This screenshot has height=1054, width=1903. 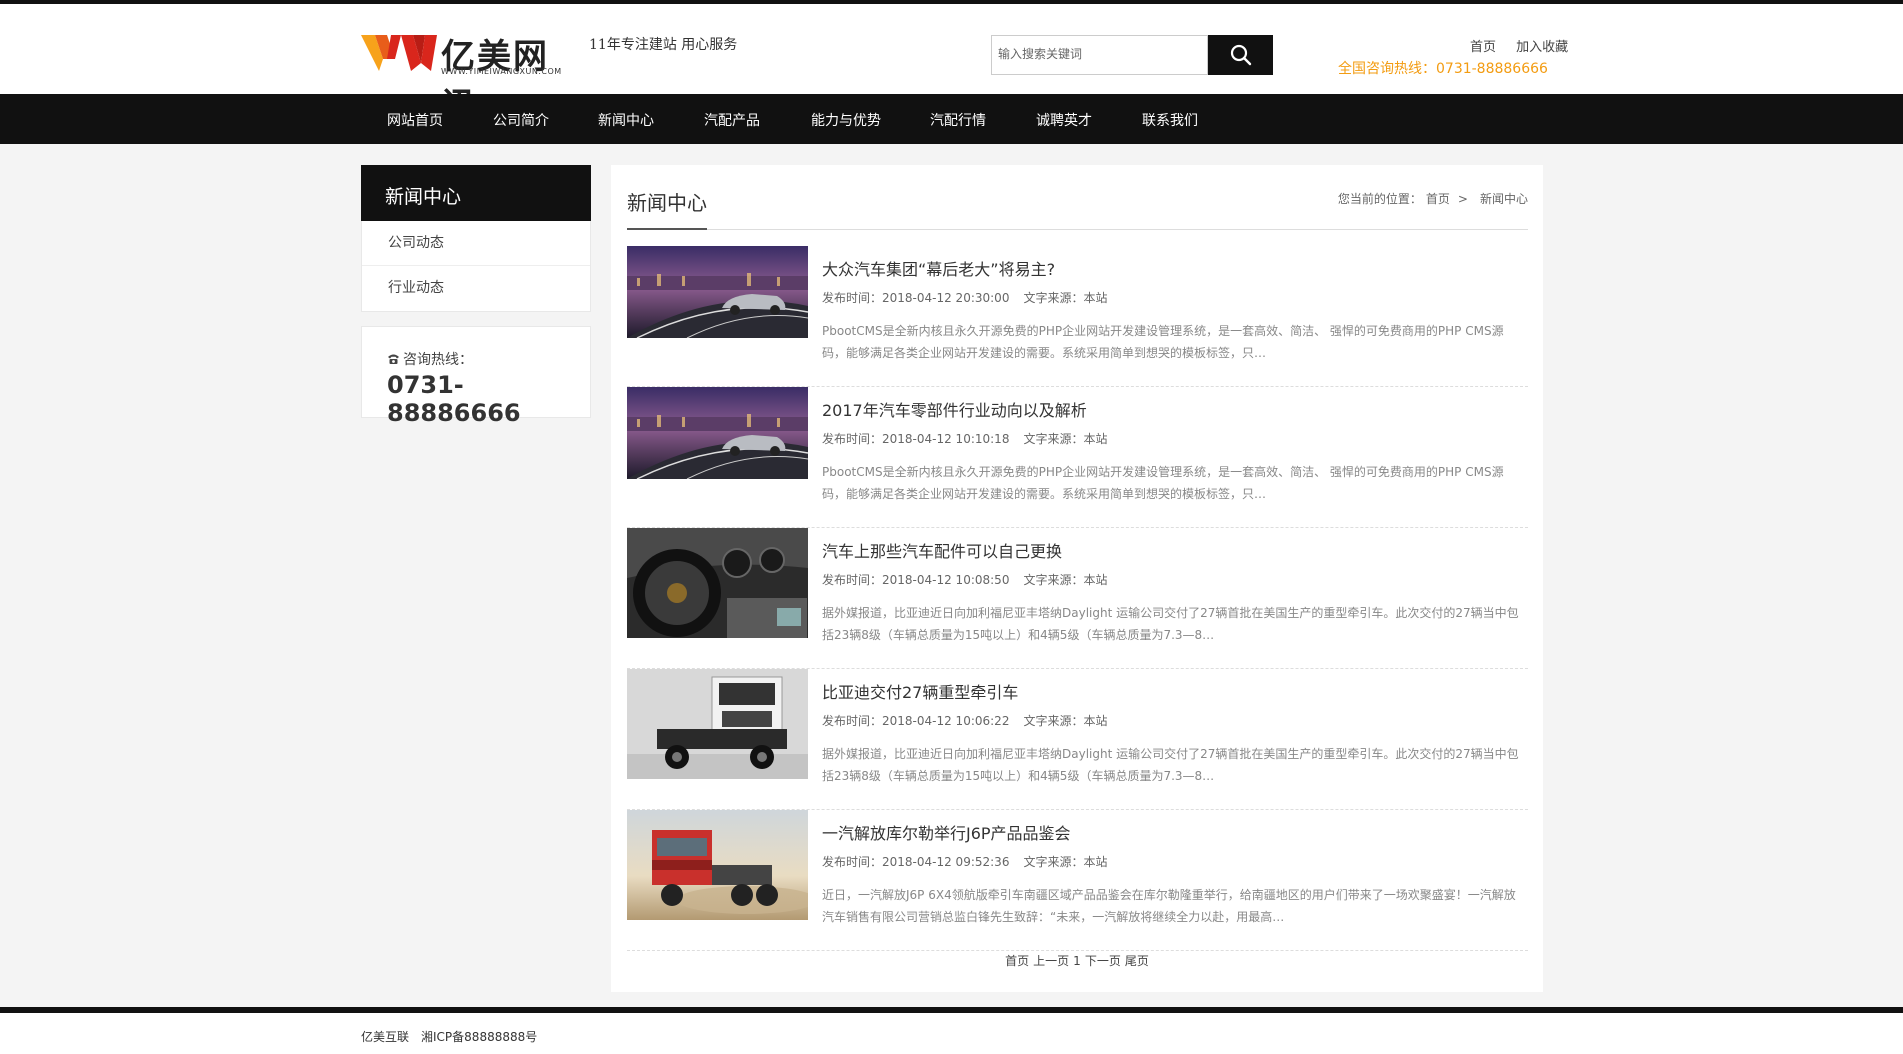 I want to click on pager-page-1: 1, so click(x=1077, y=961).